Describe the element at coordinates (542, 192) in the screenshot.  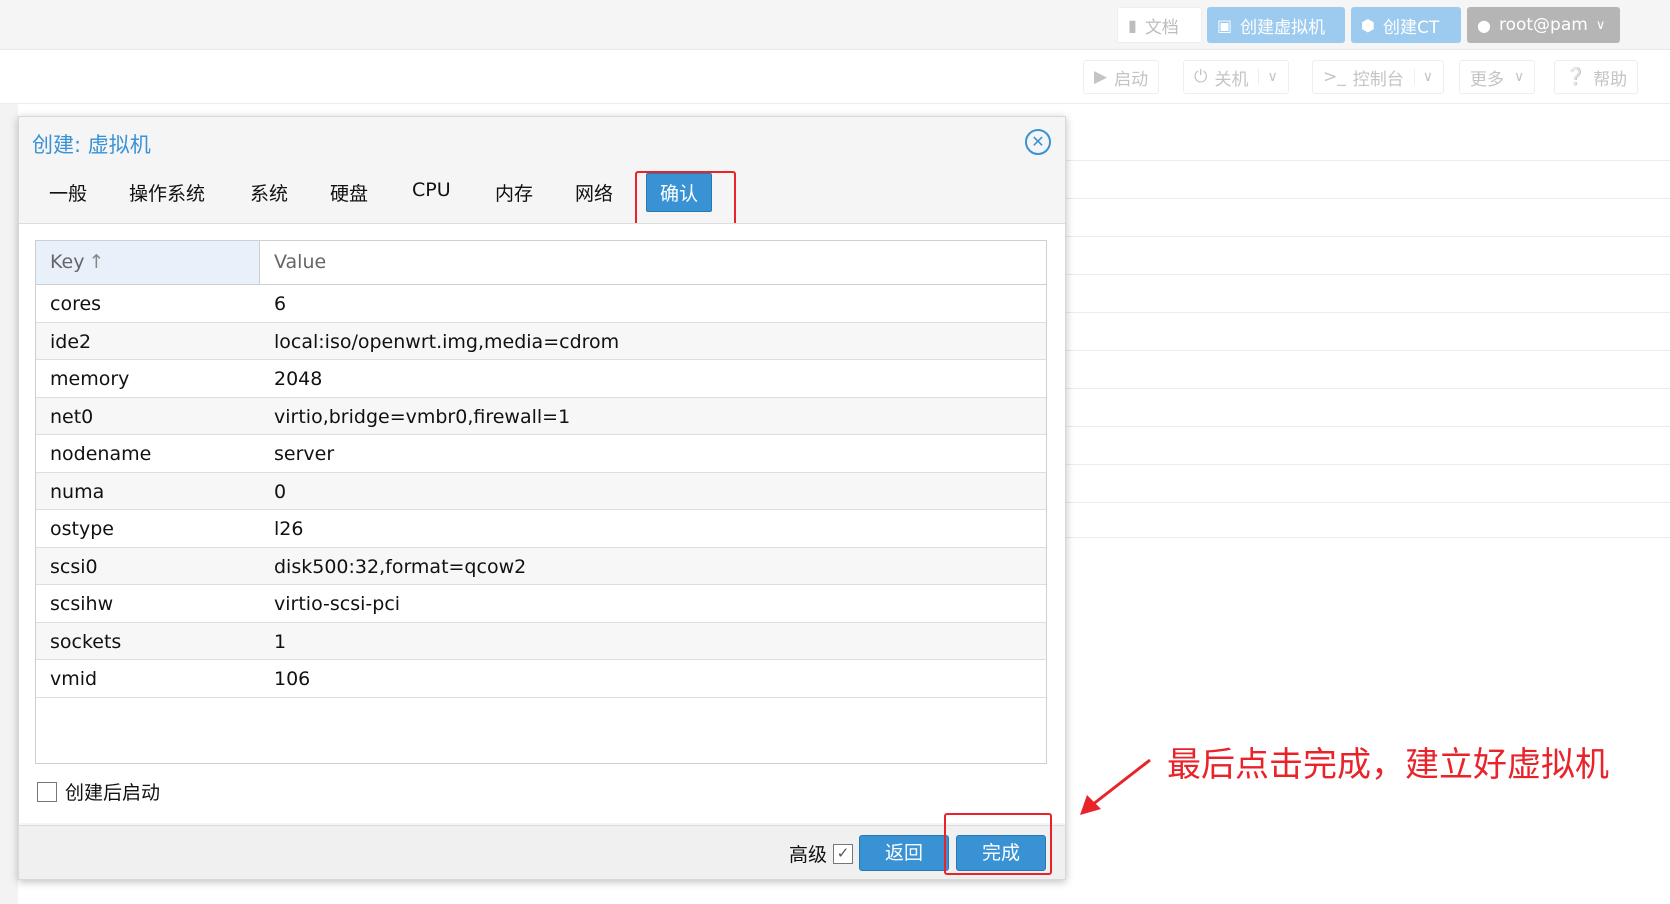
I see `wizard-tabs: 一般 操作系统 系统 硬盘 CPU 内存 网络 确认` at that location.